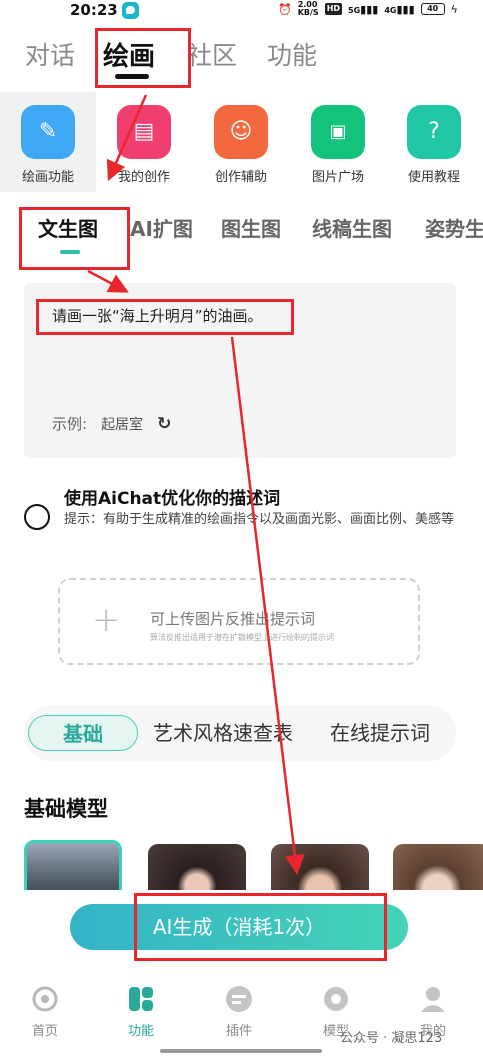 Image resolution: width=483 pixels, height=1056 pixels. I want to click on tab-community: 社区, so click(212, 54).